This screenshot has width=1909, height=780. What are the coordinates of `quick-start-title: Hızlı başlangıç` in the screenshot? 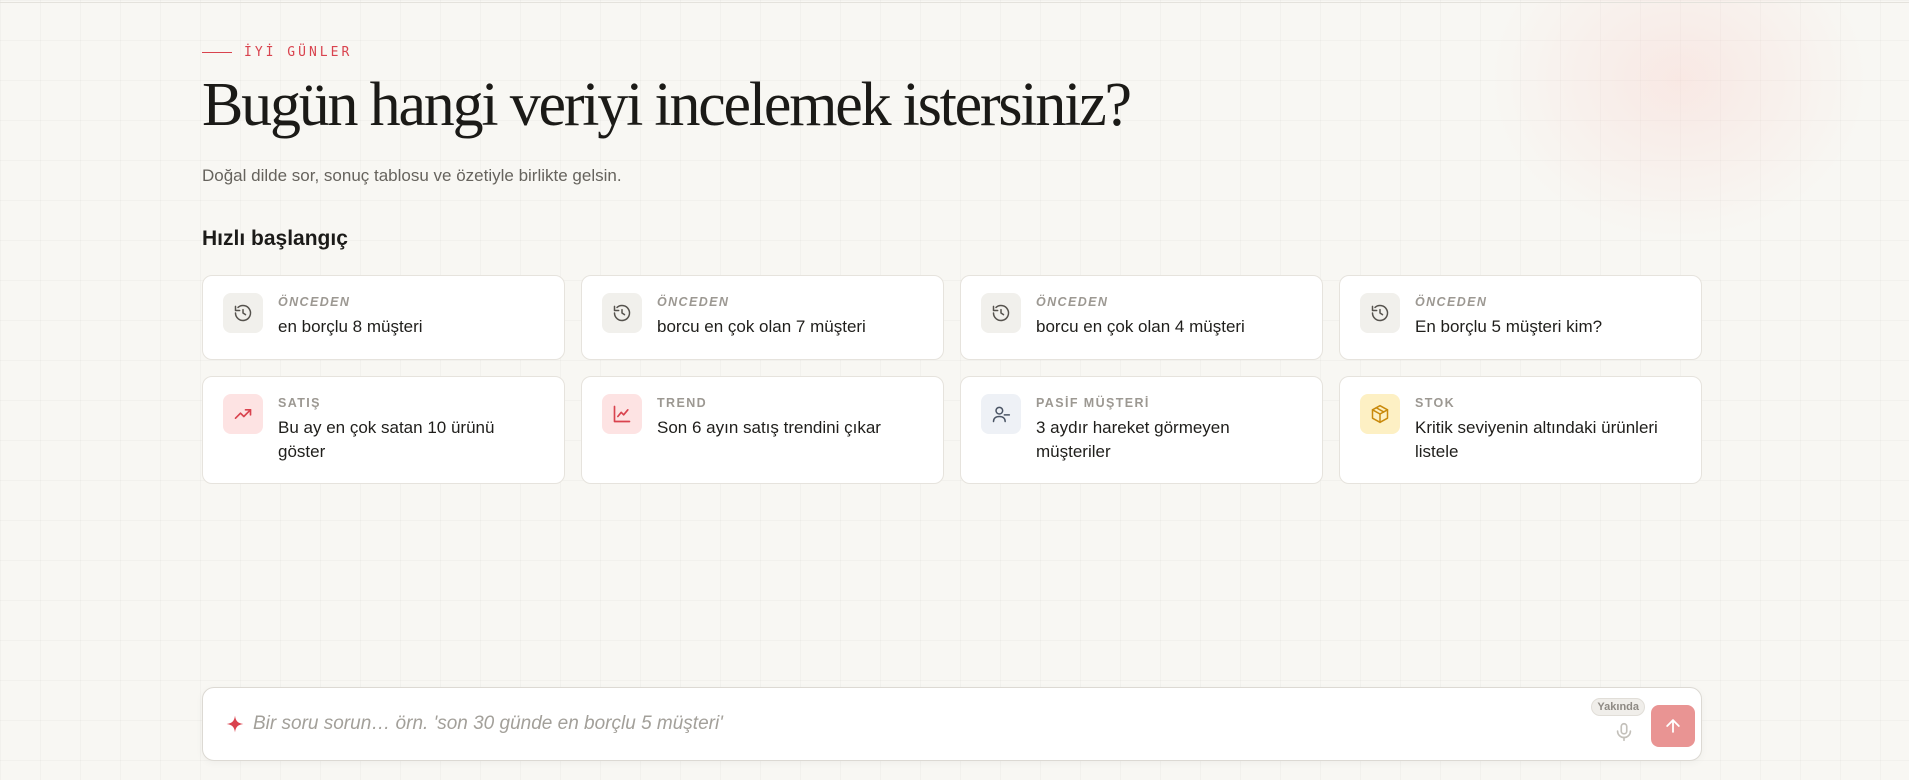 It's located at (275, 238).